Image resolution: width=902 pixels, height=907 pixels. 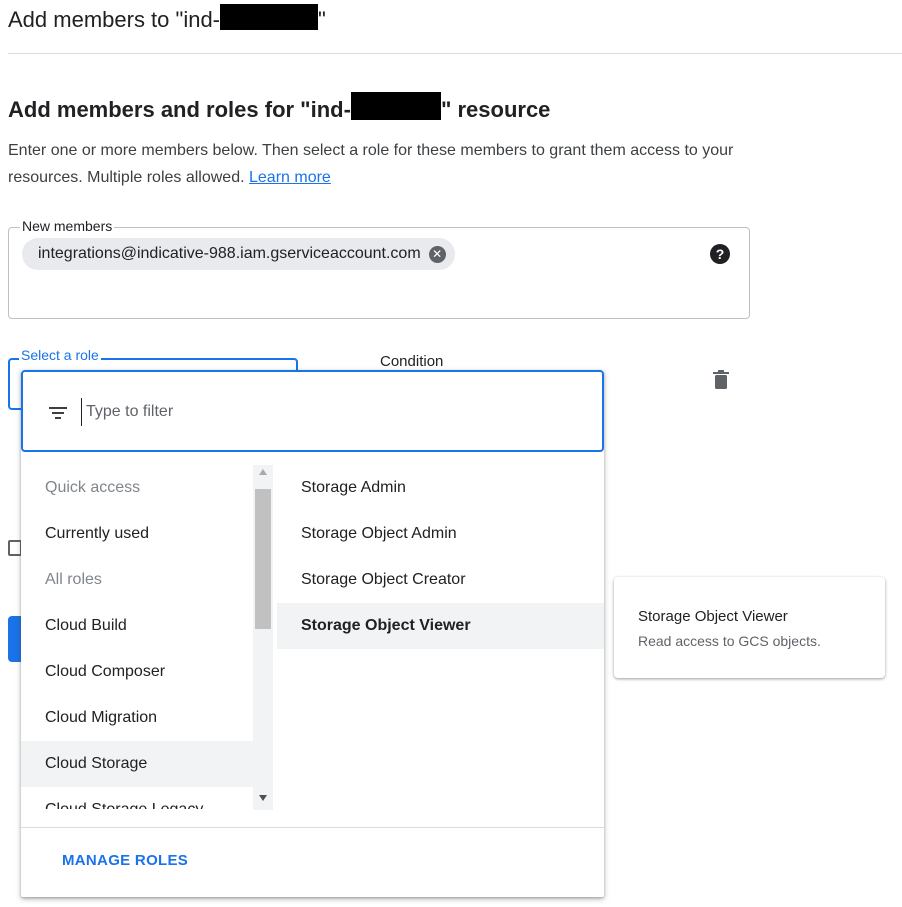 What do you see at coordinates (137, 764) in the screenshot?
I see `category-item-selected: Cloud Storage` at bounding box center [137, 764].